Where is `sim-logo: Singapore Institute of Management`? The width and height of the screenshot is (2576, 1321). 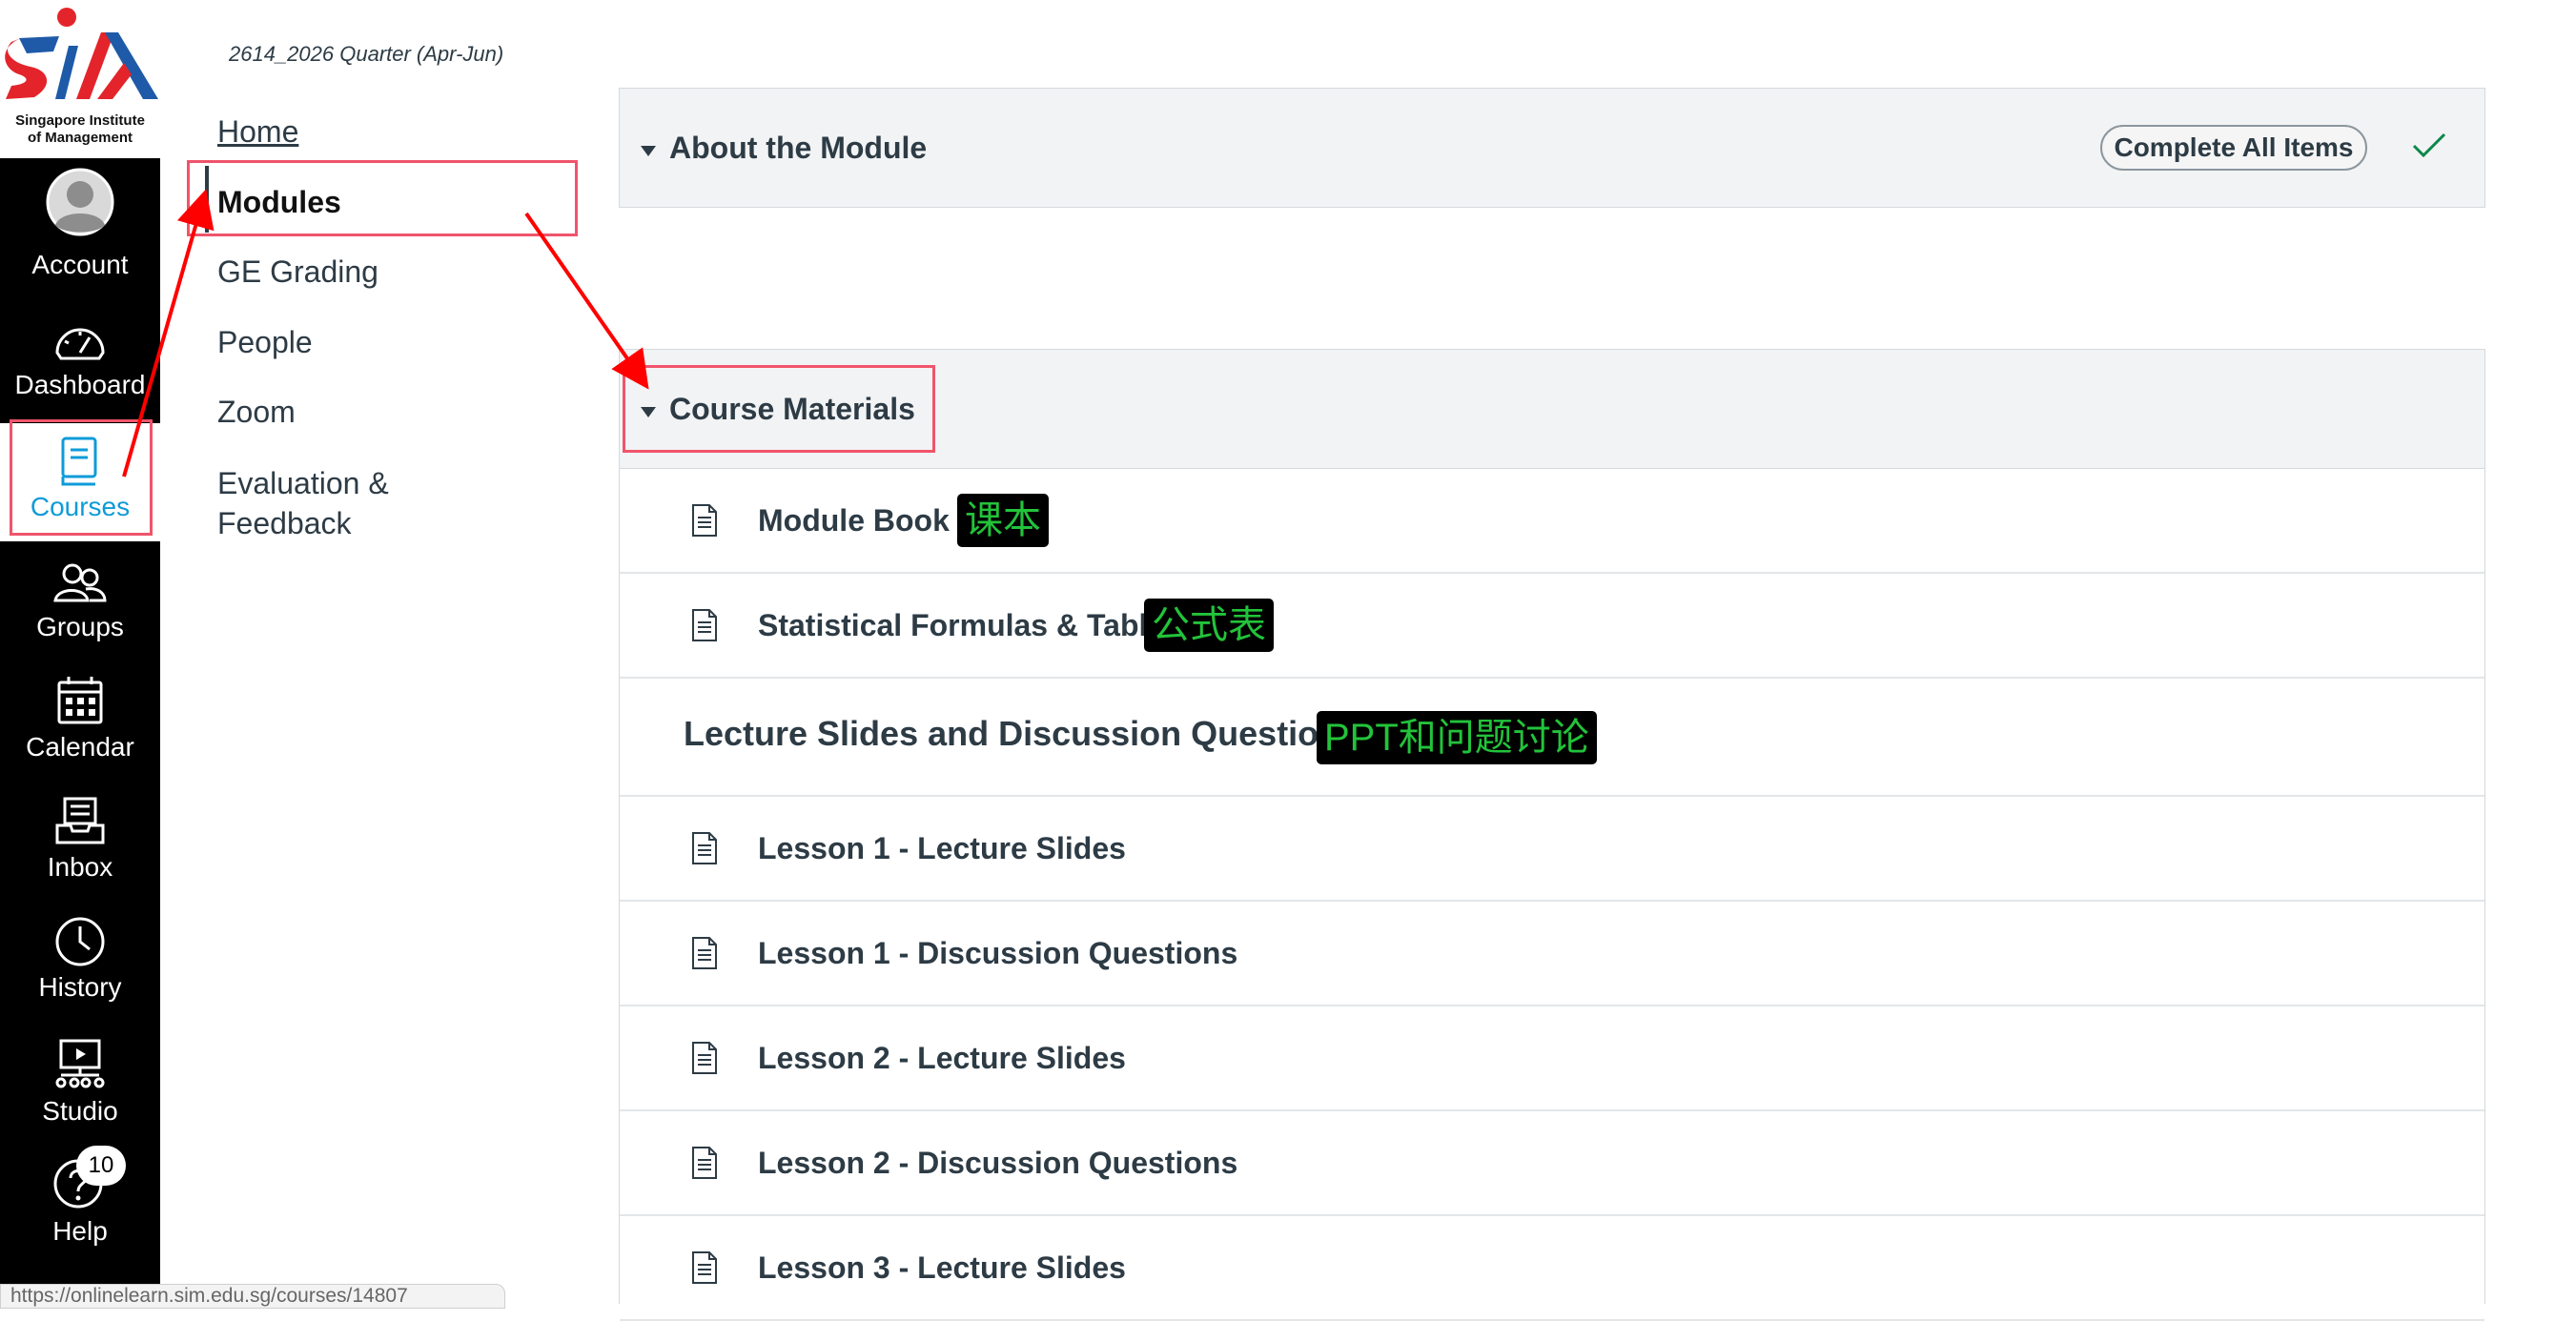
sim-logo: Singapore Institute of Management is located at coordinates (80, 79).